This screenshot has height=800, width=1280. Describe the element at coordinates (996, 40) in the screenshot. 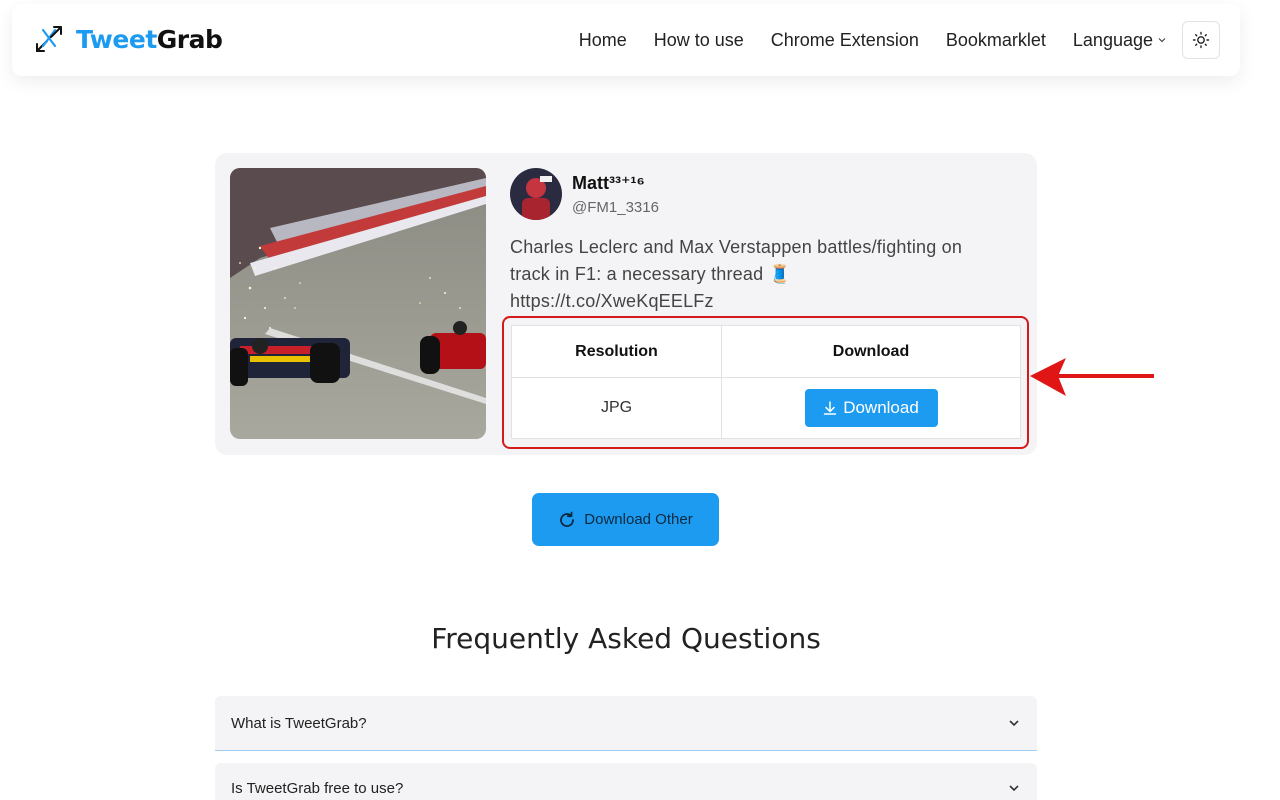

I see `nav-bookmarklet: Bookmarklet` at that location.